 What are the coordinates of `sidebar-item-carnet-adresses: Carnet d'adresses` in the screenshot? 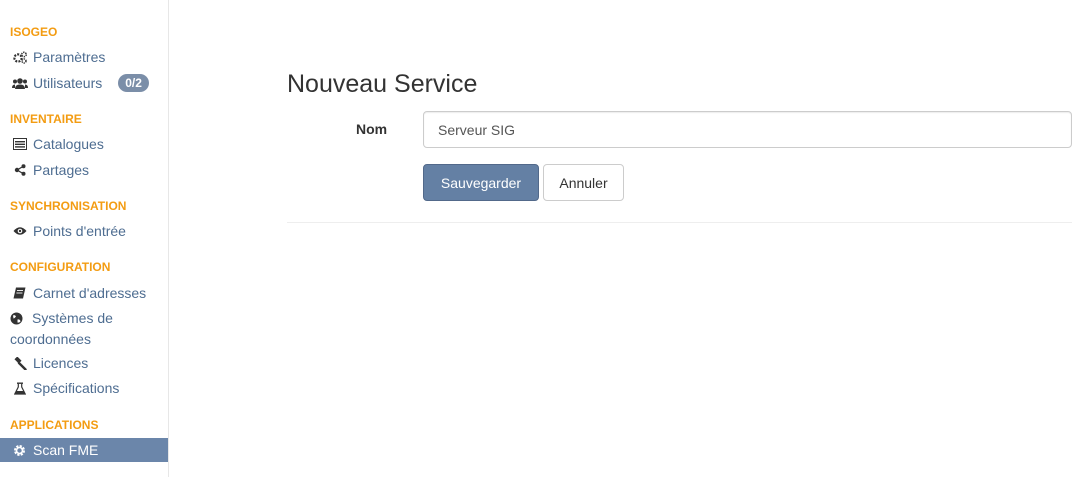 It's located at (84, 293).